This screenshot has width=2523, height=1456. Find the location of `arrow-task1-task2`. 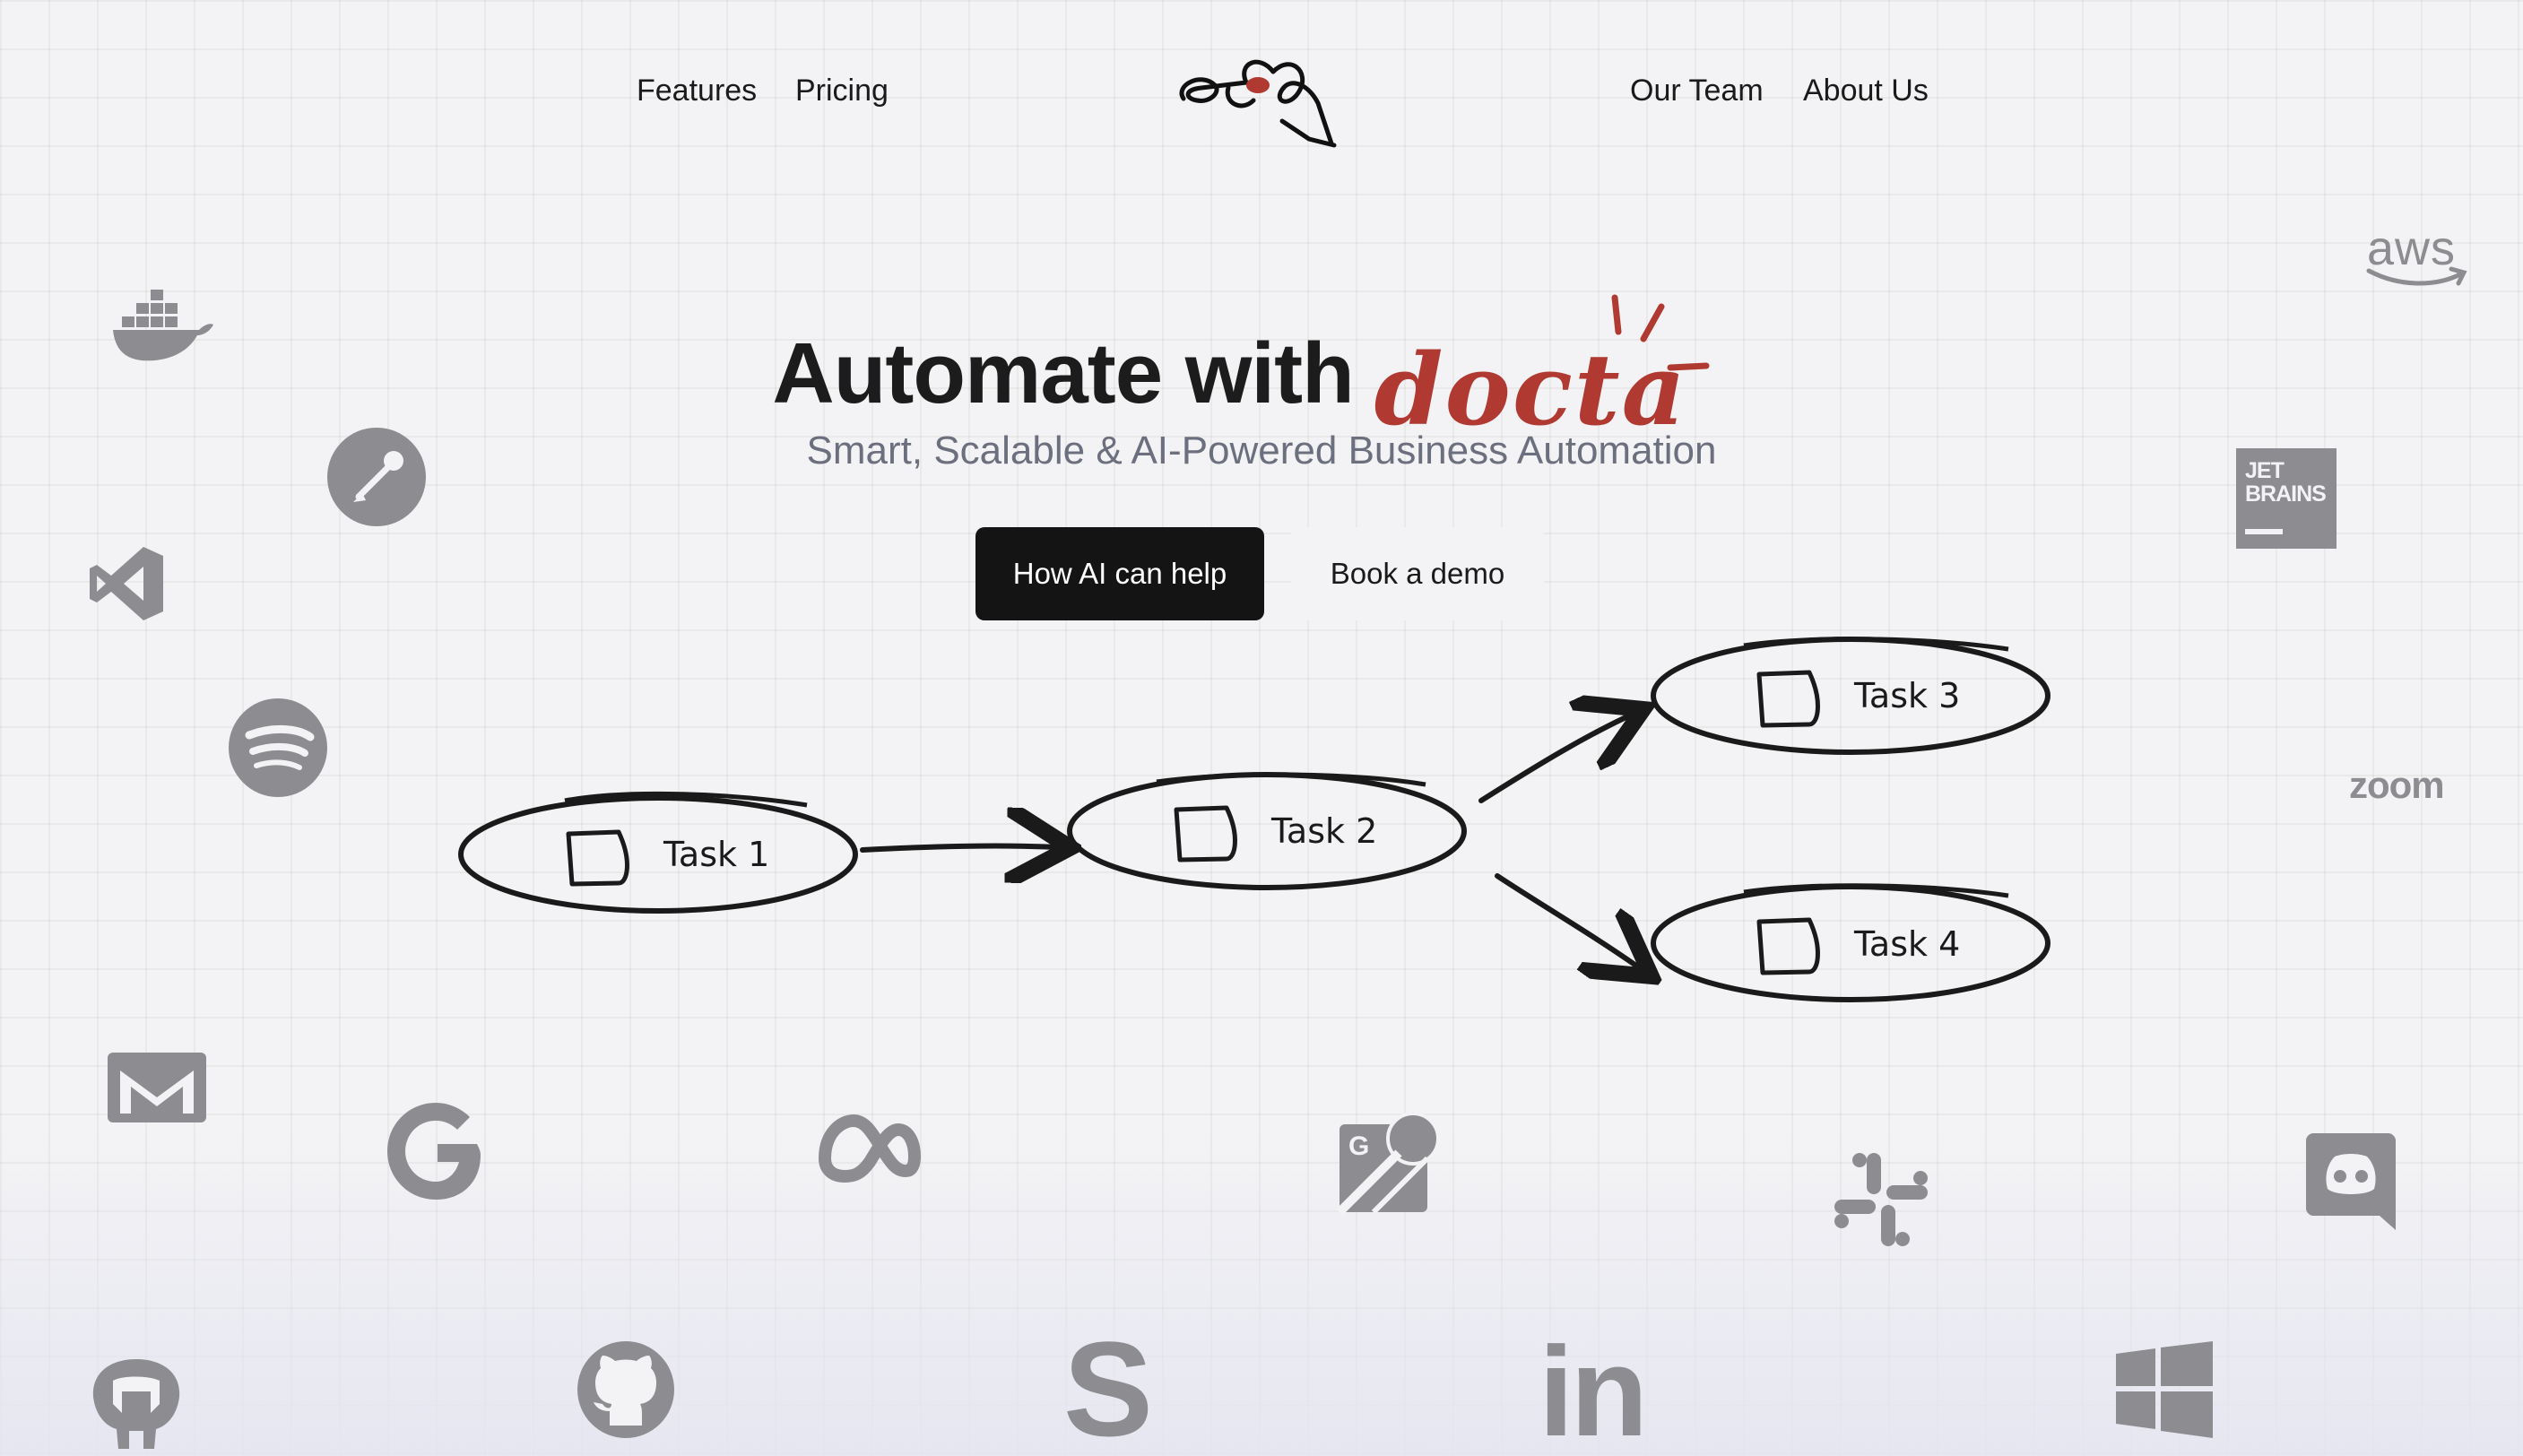

arrow-task1-task2 is located at coordinates (960, 848).